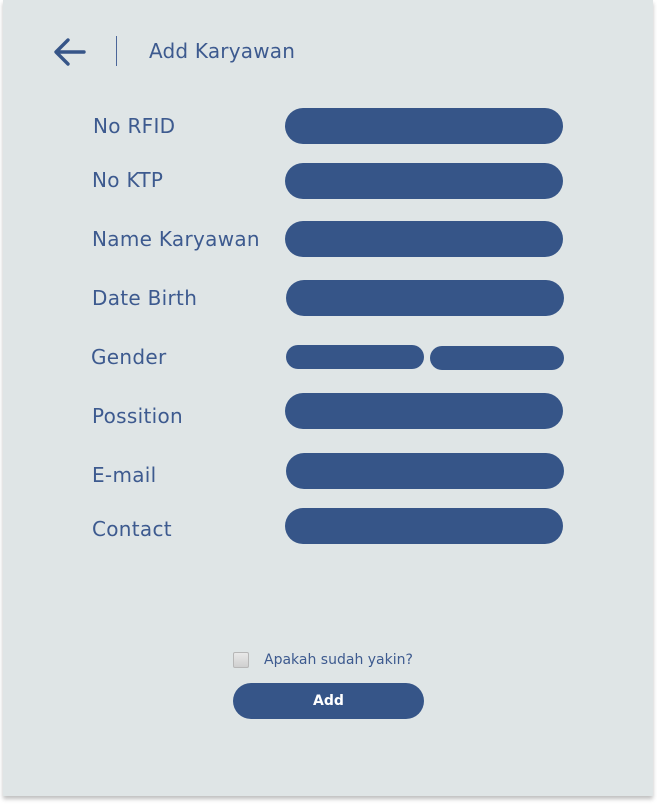 The image size is (657, 806). What do you see at coordinates (424, 126) in the screenshot?
I see `no-rfid-input` at bounding box center [424, 126].